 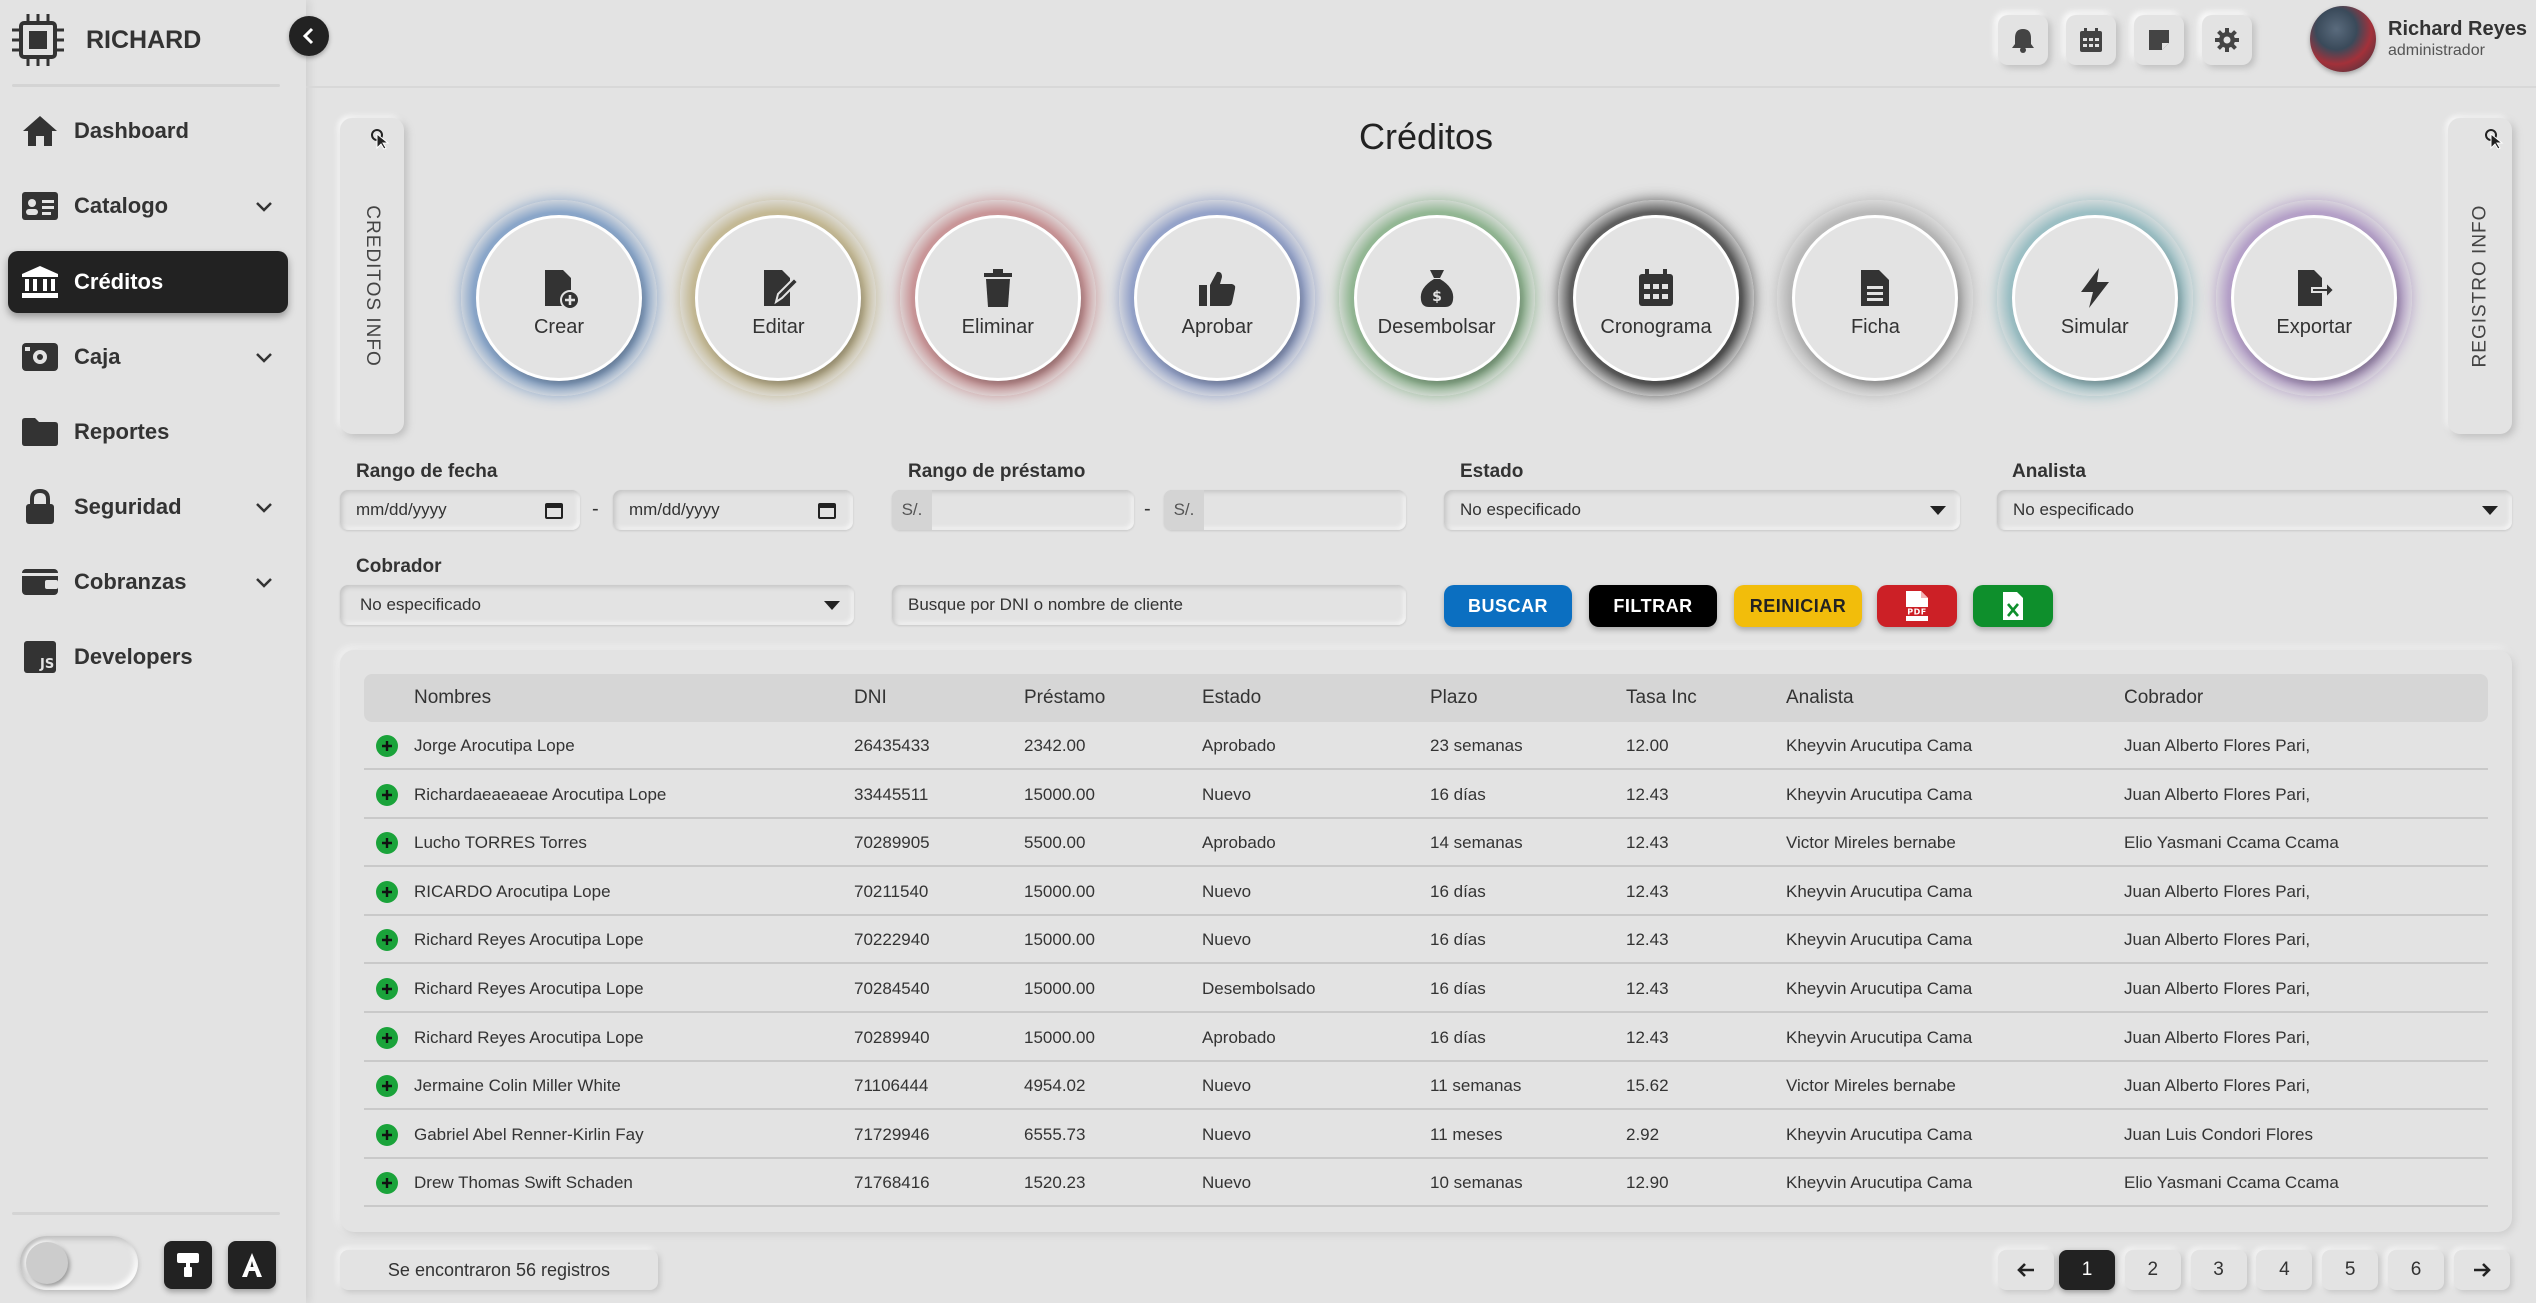 I want to click on action-cronograma-button: Cronograma, so click(x=1656, y=298).